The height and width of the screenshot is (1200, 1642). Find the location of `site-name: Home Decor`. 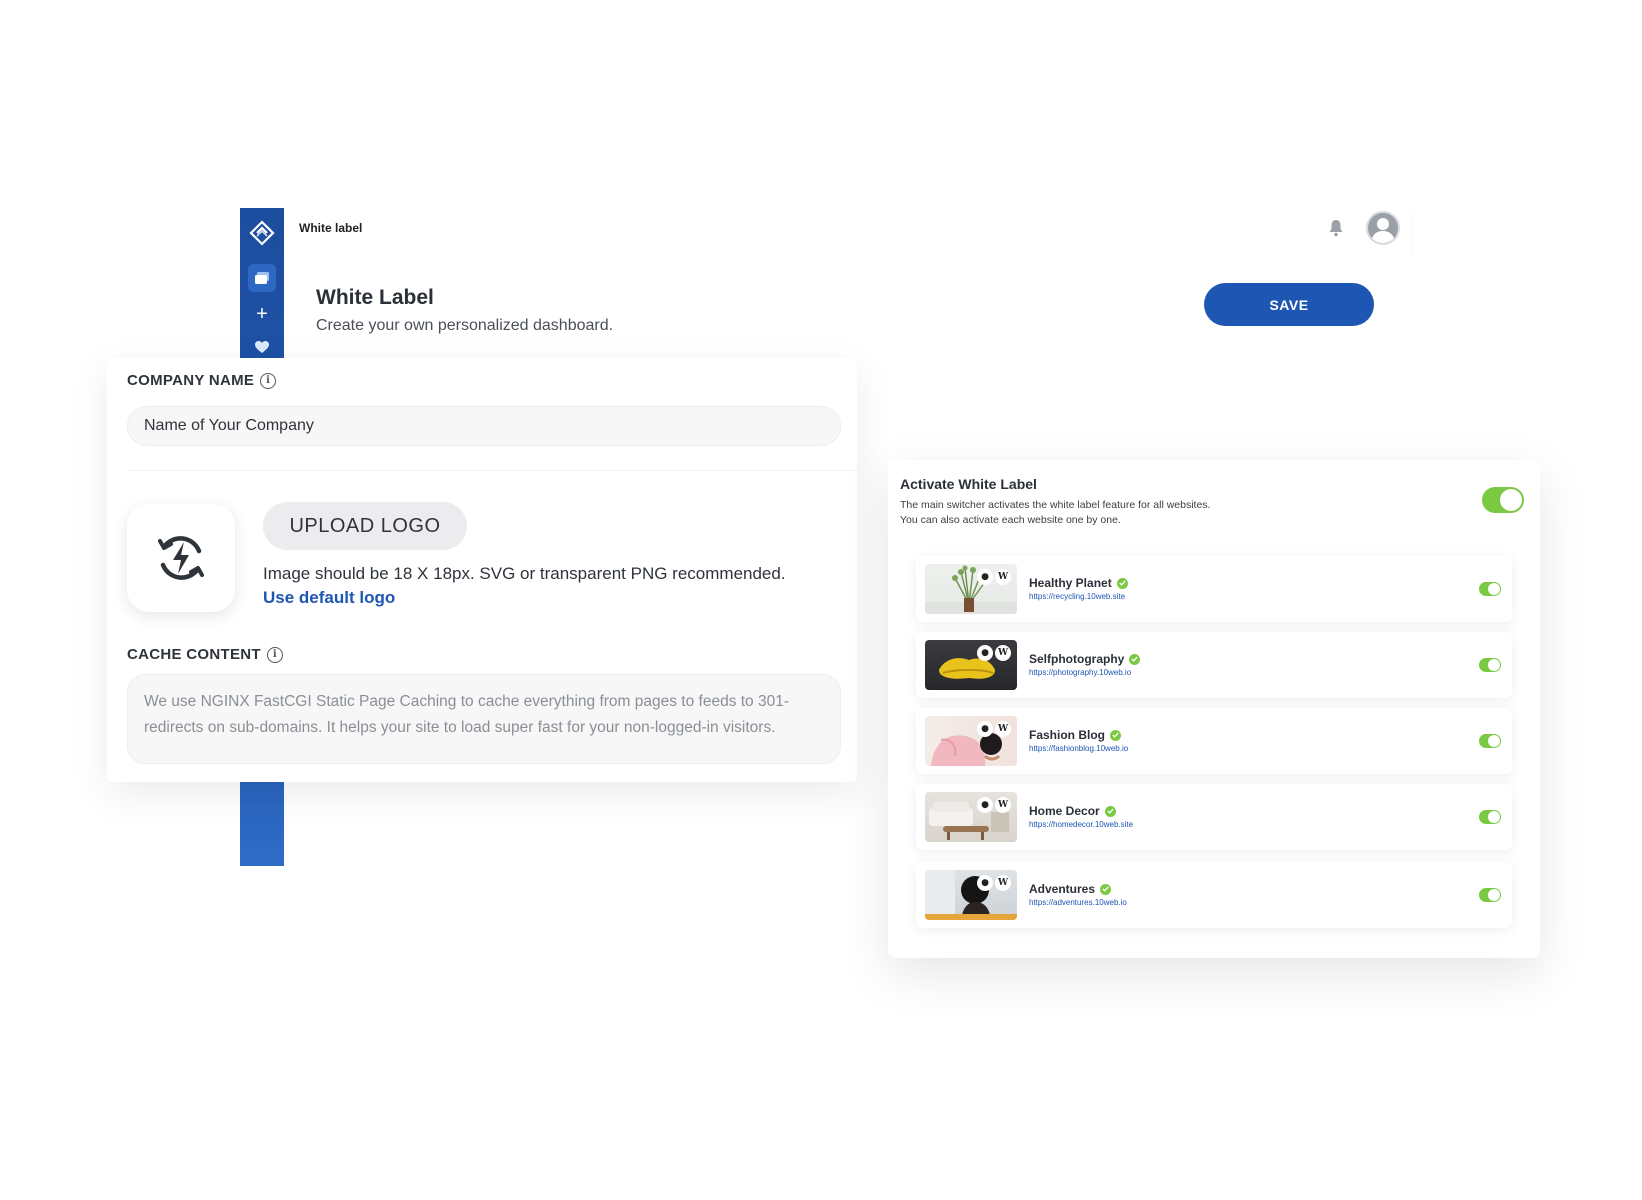

site-name: Home Decor is located at coordinates (1072, 811).